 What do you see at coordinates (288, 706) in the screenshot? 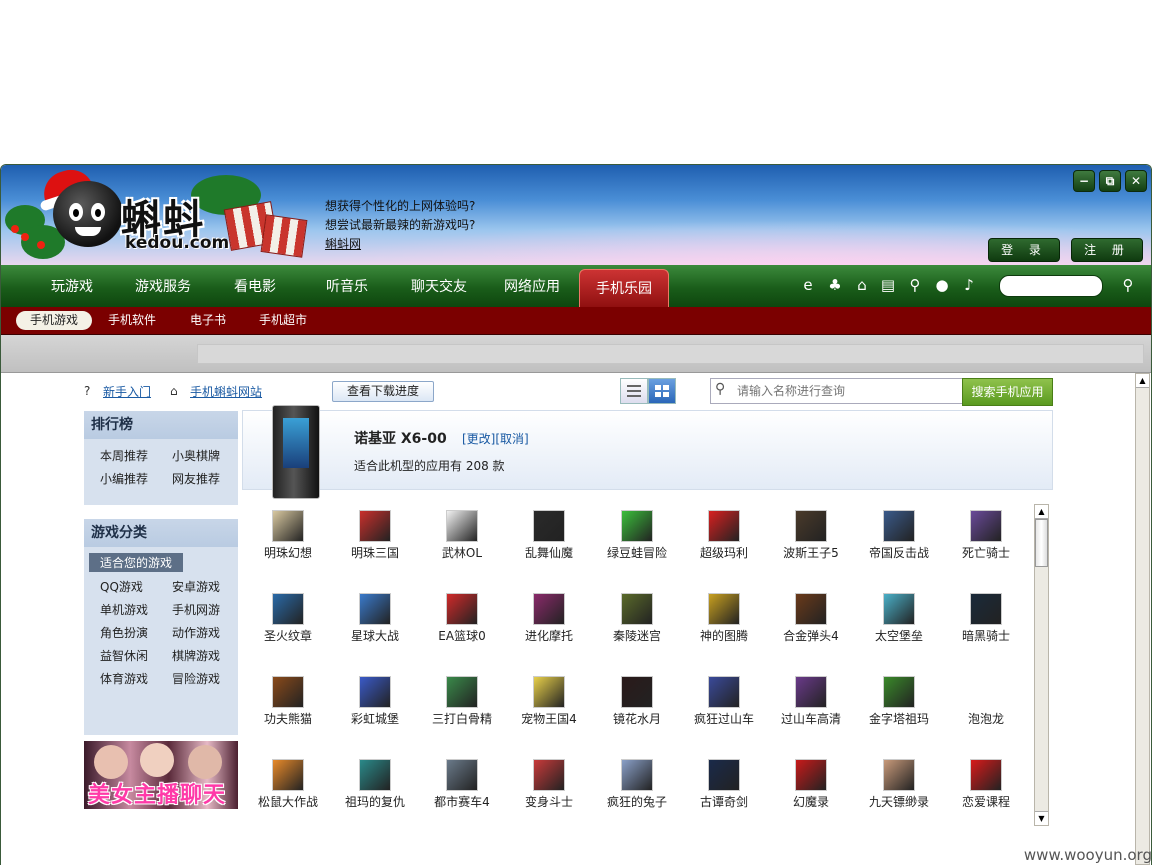
I see `app-tile: 功夫熊猫` at bounding box center [288, 706].